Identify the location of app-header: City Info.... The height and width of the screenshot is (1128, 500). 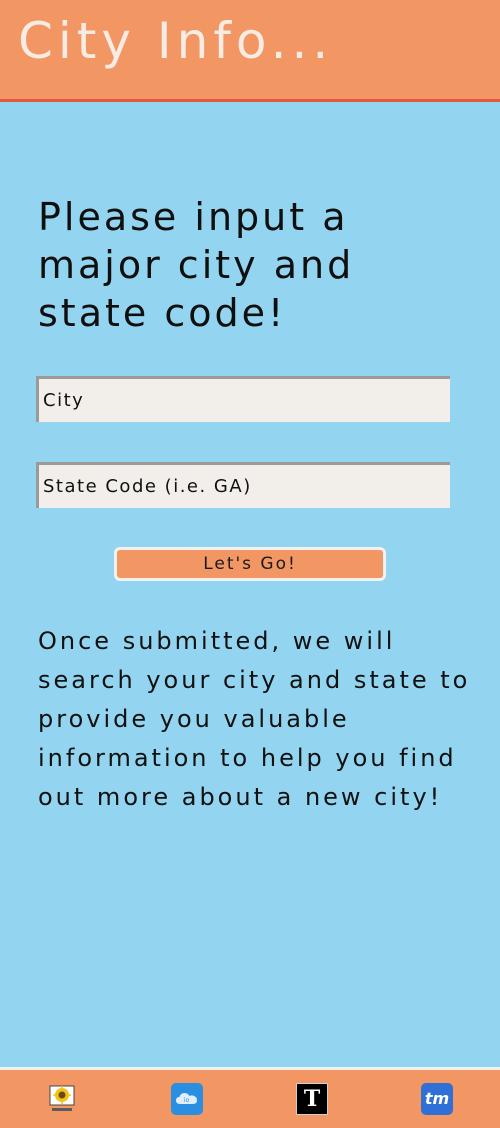
(250, 51).